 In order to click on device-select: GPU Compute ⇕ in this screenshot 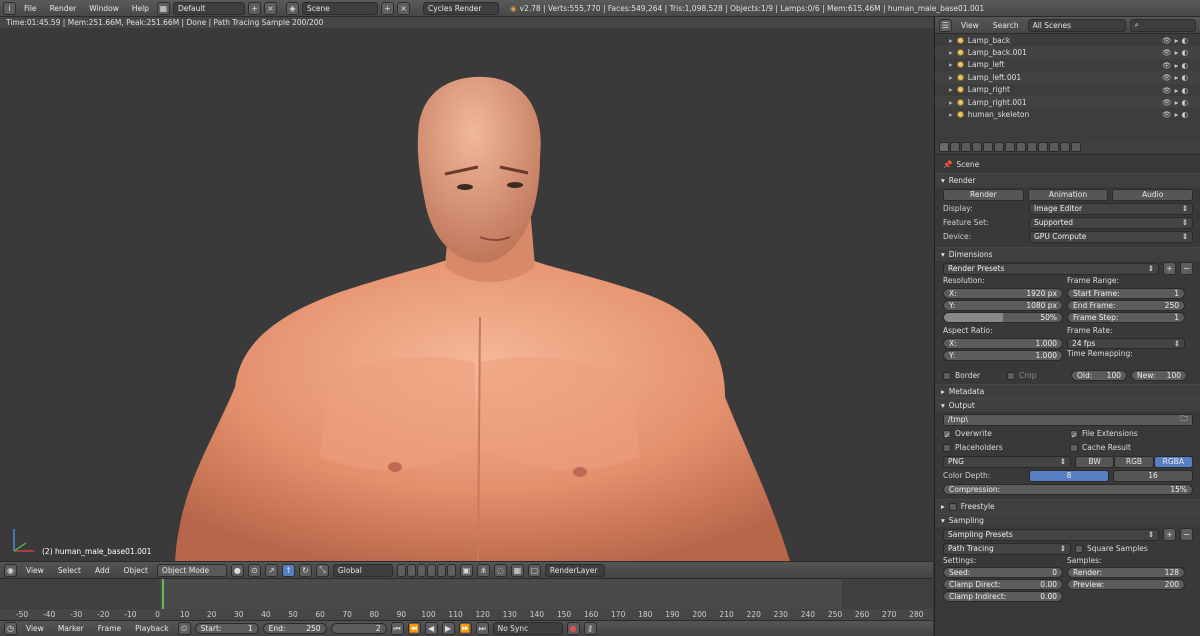, I will do `click(1111, 236)`.